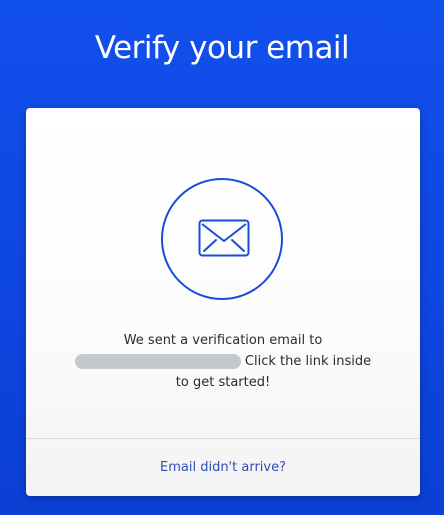  Describe the element at coordinates (223, 340) in the screenshot. I see `message-line-1: We sent a verification email to` at that location.